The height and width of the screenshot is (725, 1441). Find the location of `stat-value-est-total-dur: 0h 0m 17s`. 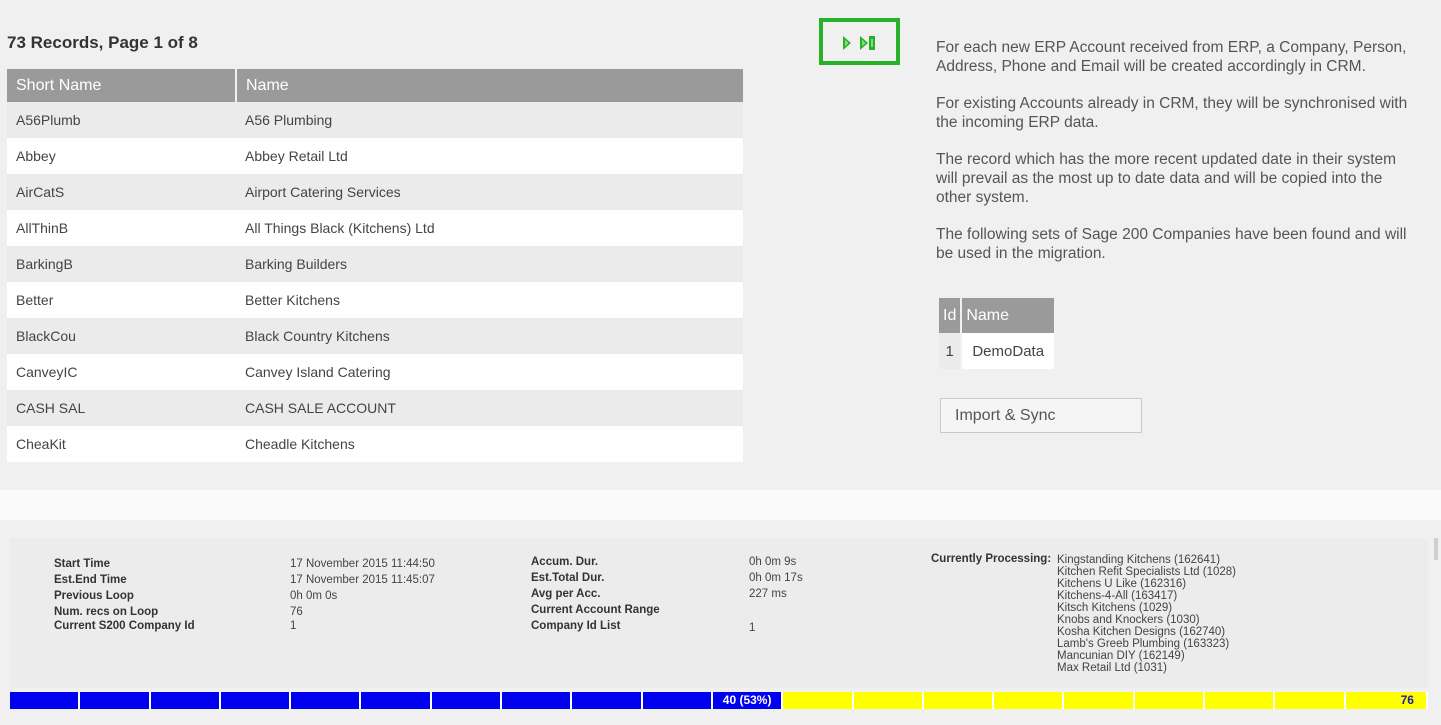

stat-value-est-total-dur: 0h 0m 17s is located at coordinates (776, 578).